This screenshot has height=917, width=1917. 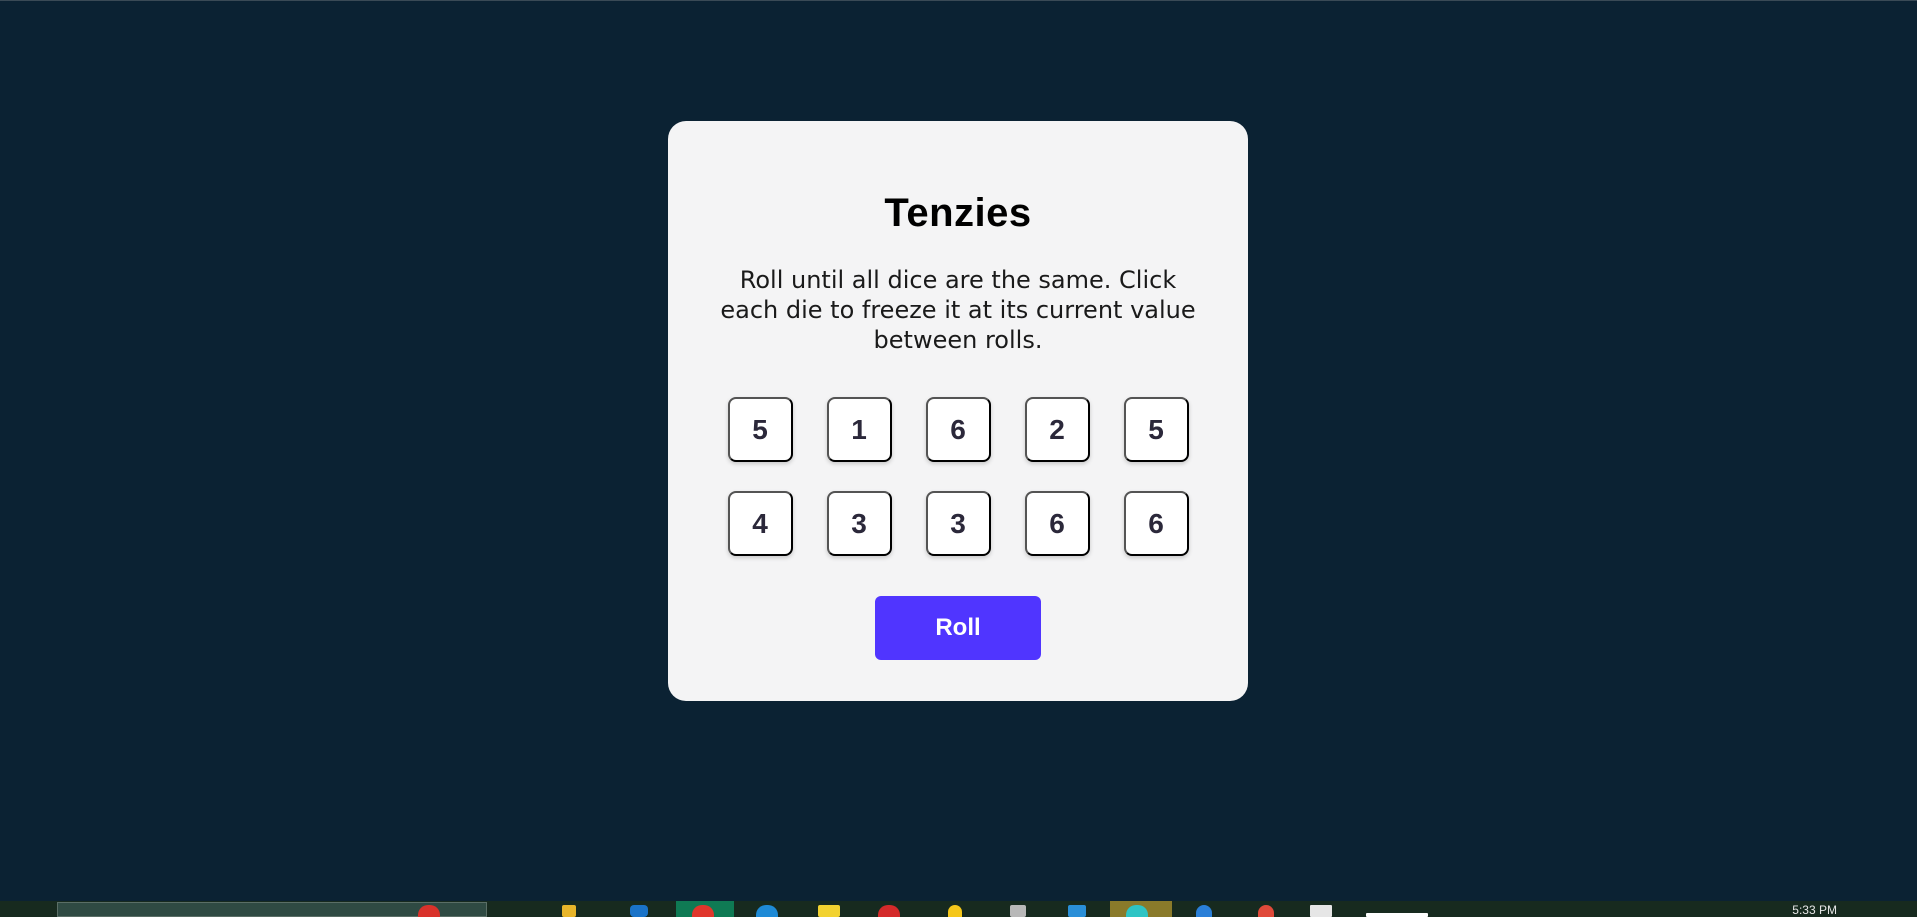 I want to click on files-icon, so click(x=1018, y=911).